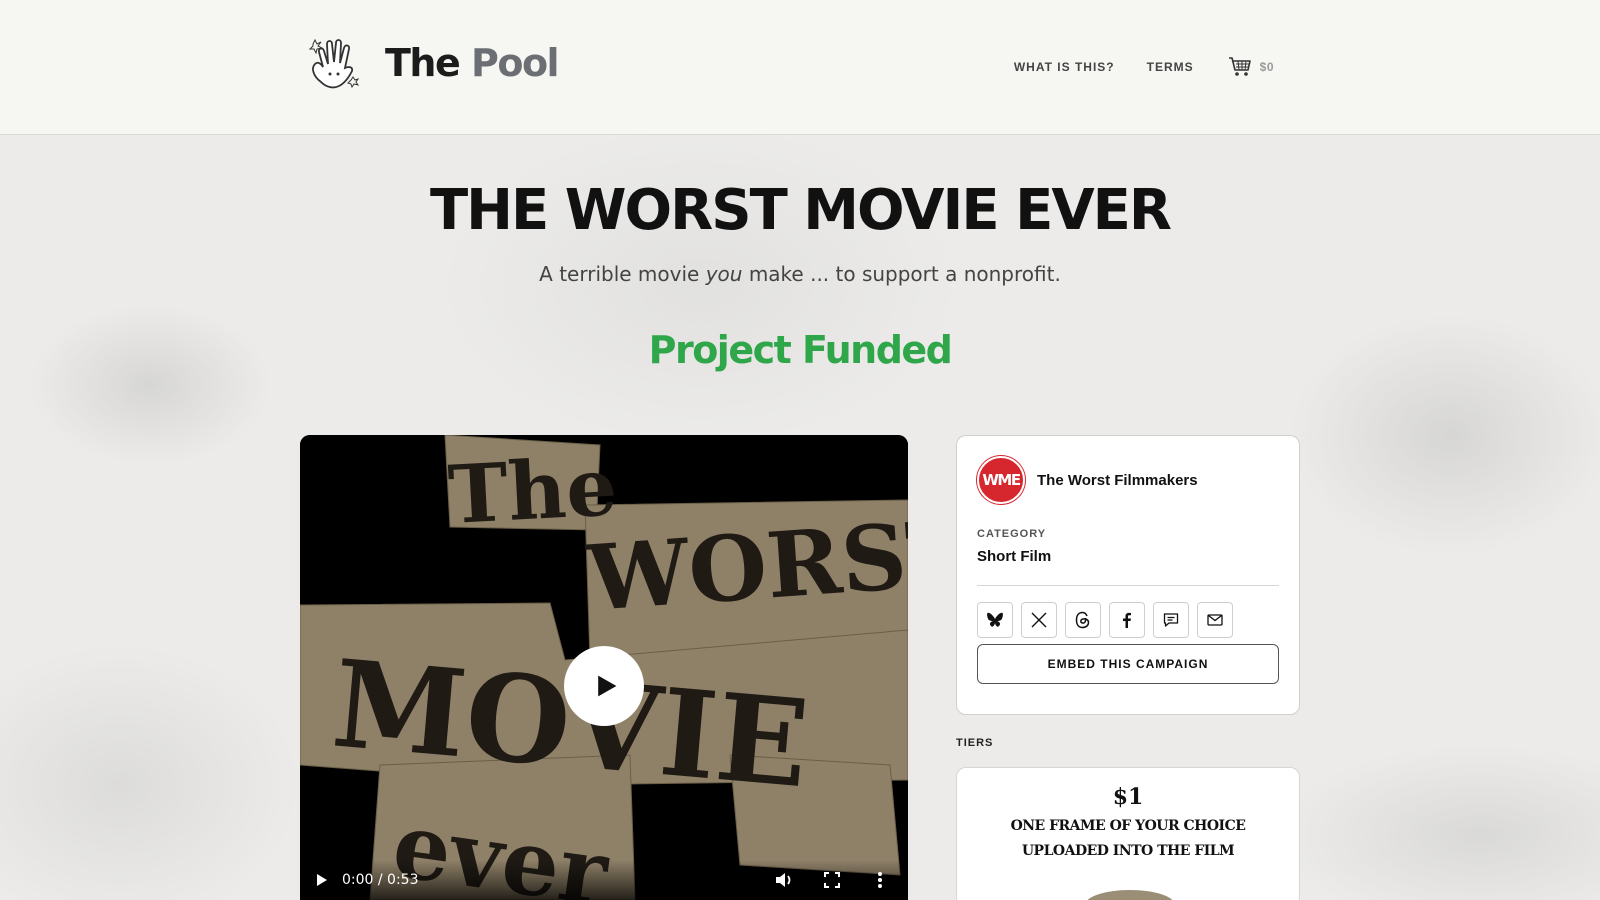  Describe the element at coordinates (1239, 66) in the screenshot. I see `shopping-cart-icon` at that location.